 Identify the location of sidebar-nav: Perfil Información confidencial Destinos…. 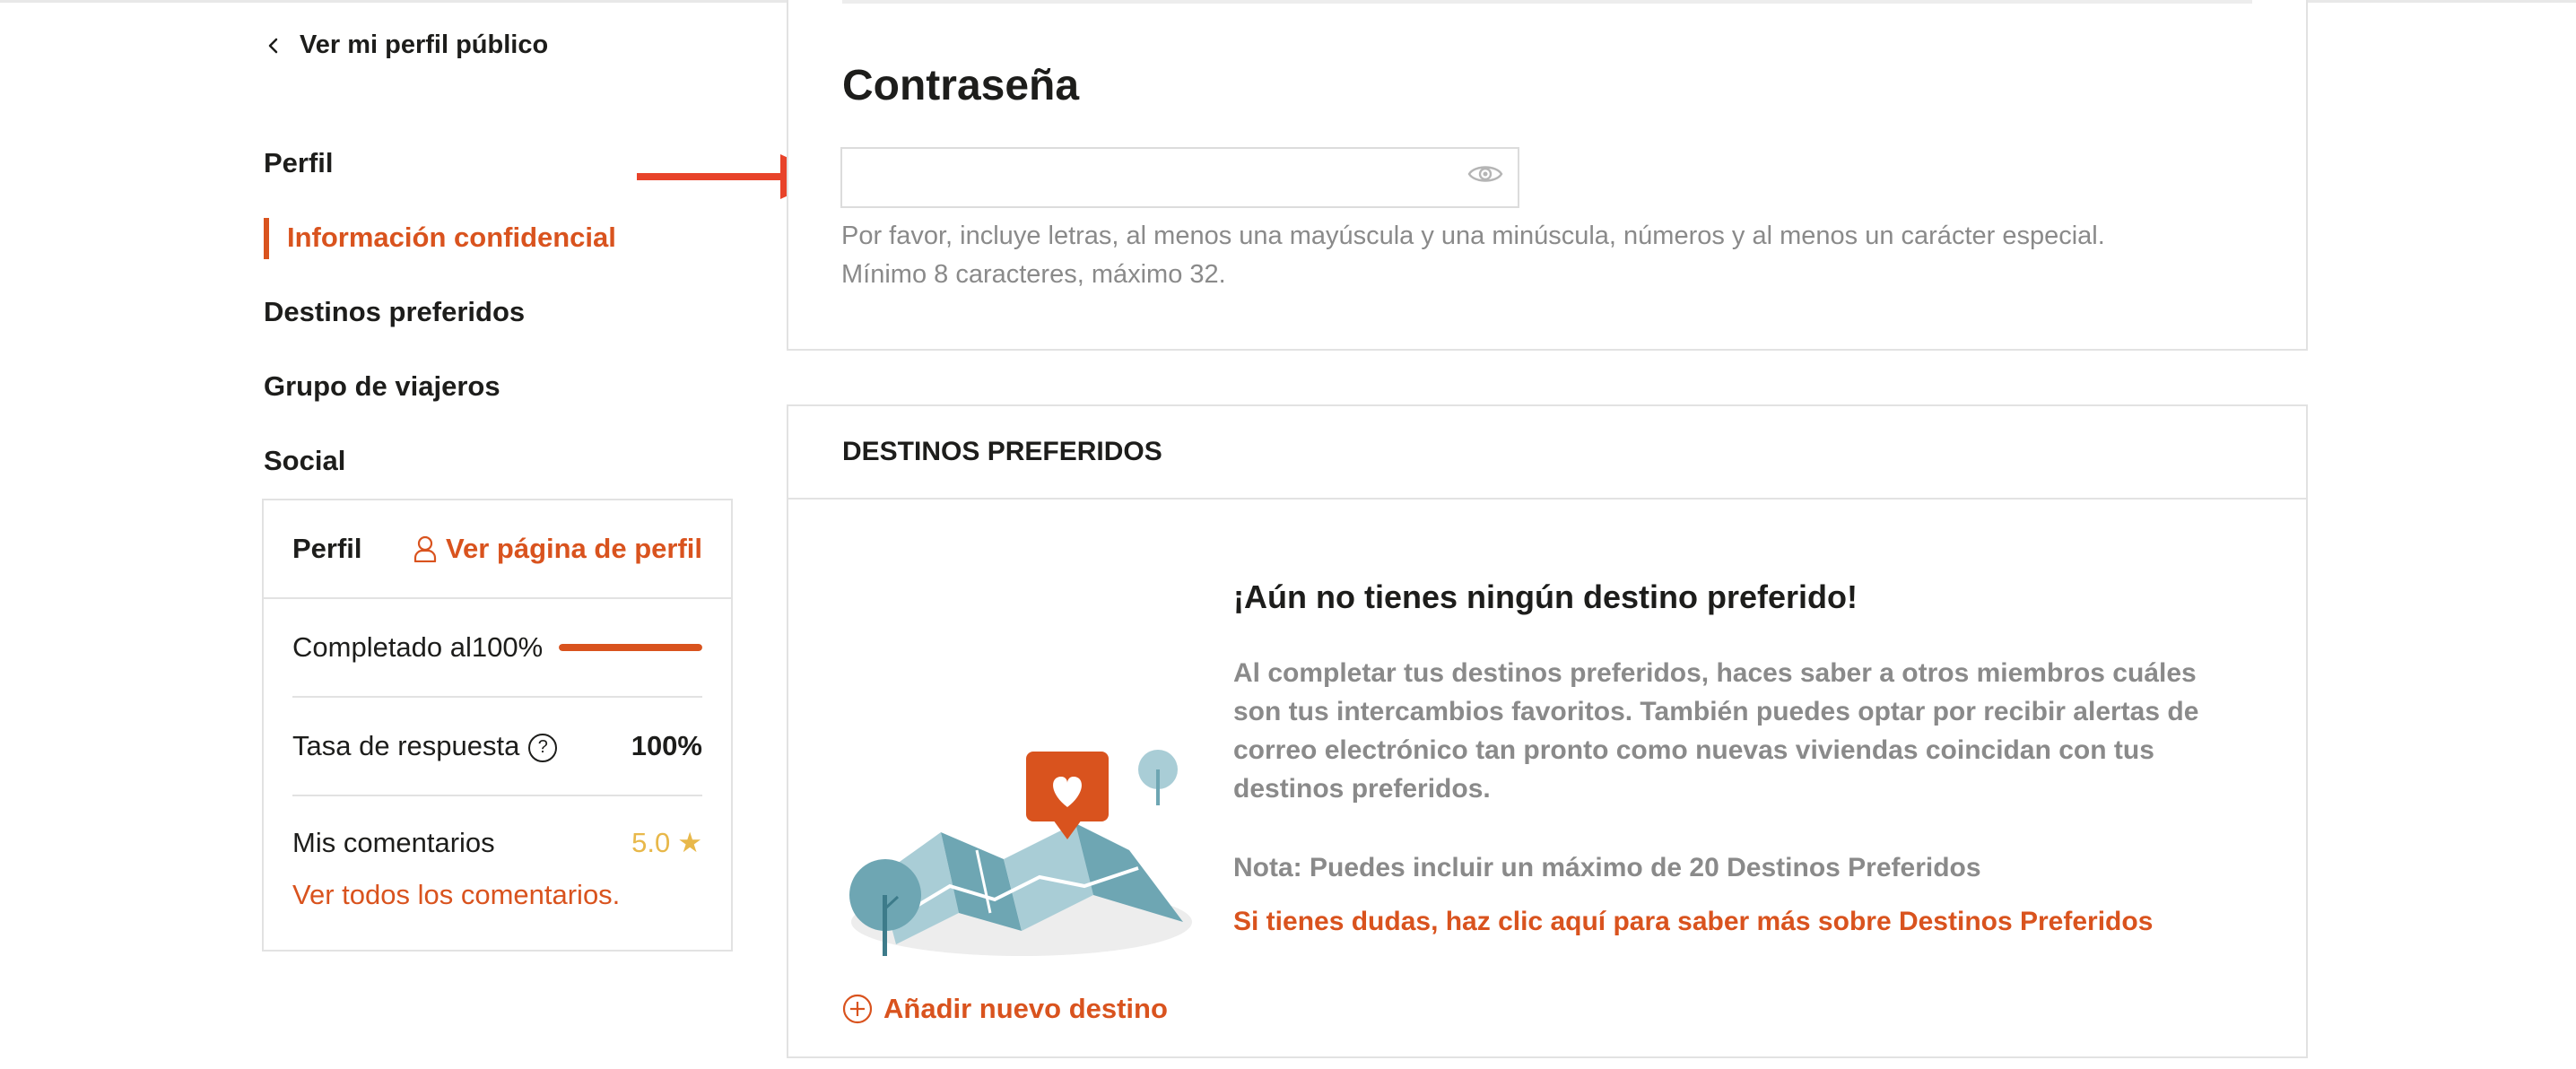
(461, 312).